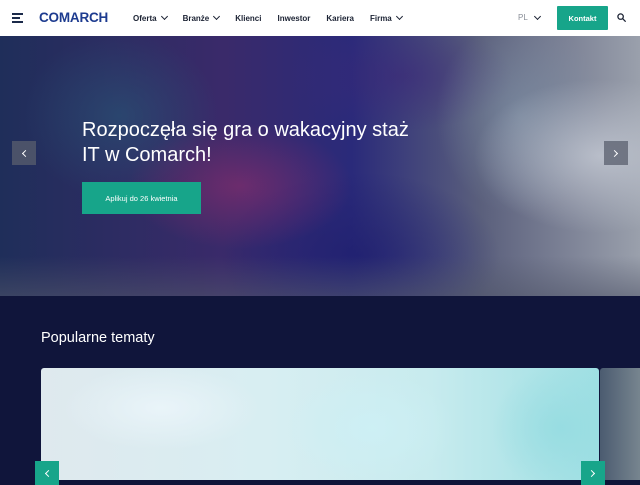 The width and height of the screenshot is (640, 485). I want to click on topic-card-next, so click(620, 424).